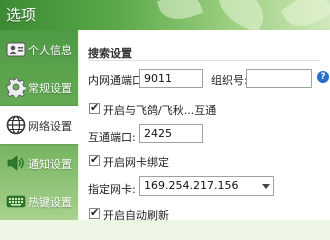 This screenshot has height=240, width=330. Describe the element at coordinates (50, 126) in the screenshot. I see `sidebar-item-label: 网络设置` at that location.